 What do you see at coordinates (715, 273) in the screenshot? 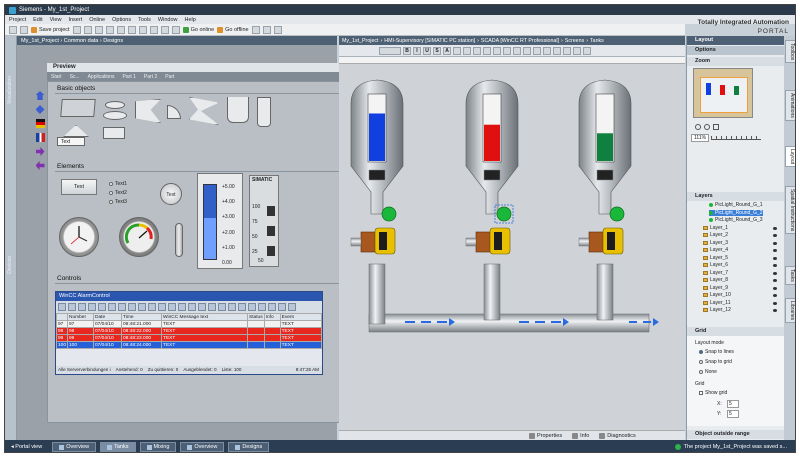
I see `layer-item: Layer_7` at bounding box center [715, 273].